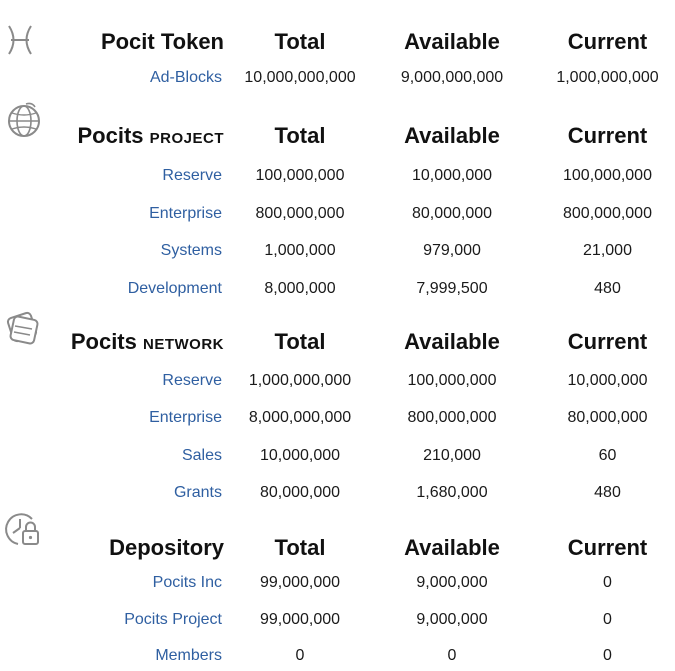  What do you see at coordinates (607, 77) in the screenshot?
I see `current-value: 1,000,000,000` at bounding box center [607, 77].